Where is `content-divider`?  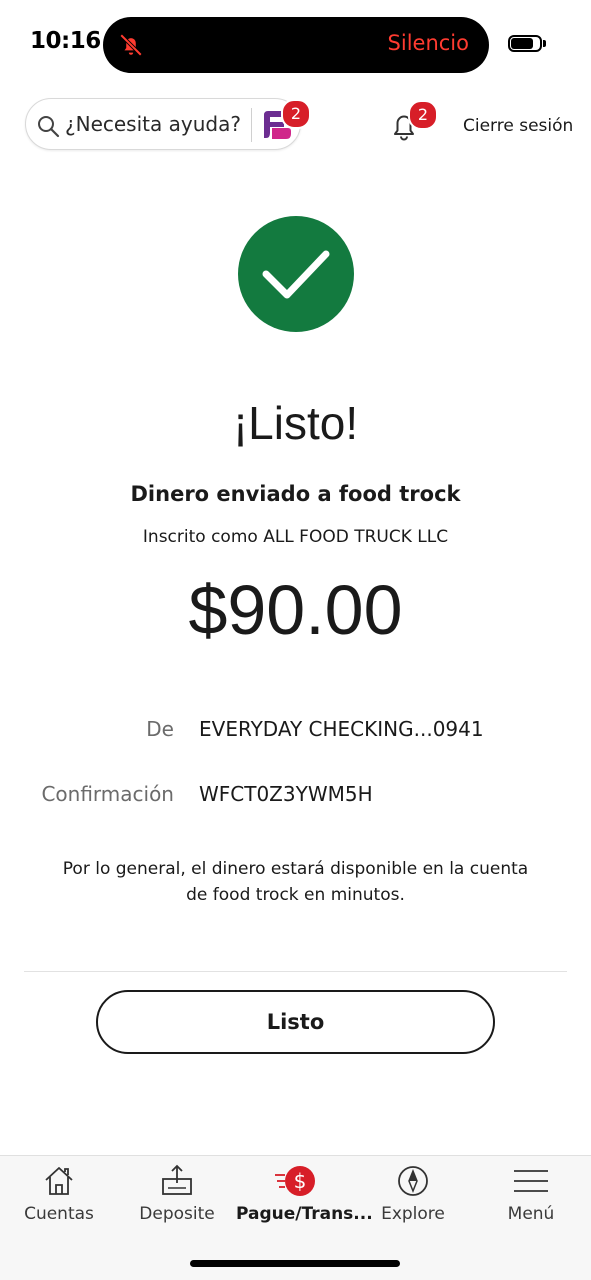
content-divider is located at coordinates (295, 971).